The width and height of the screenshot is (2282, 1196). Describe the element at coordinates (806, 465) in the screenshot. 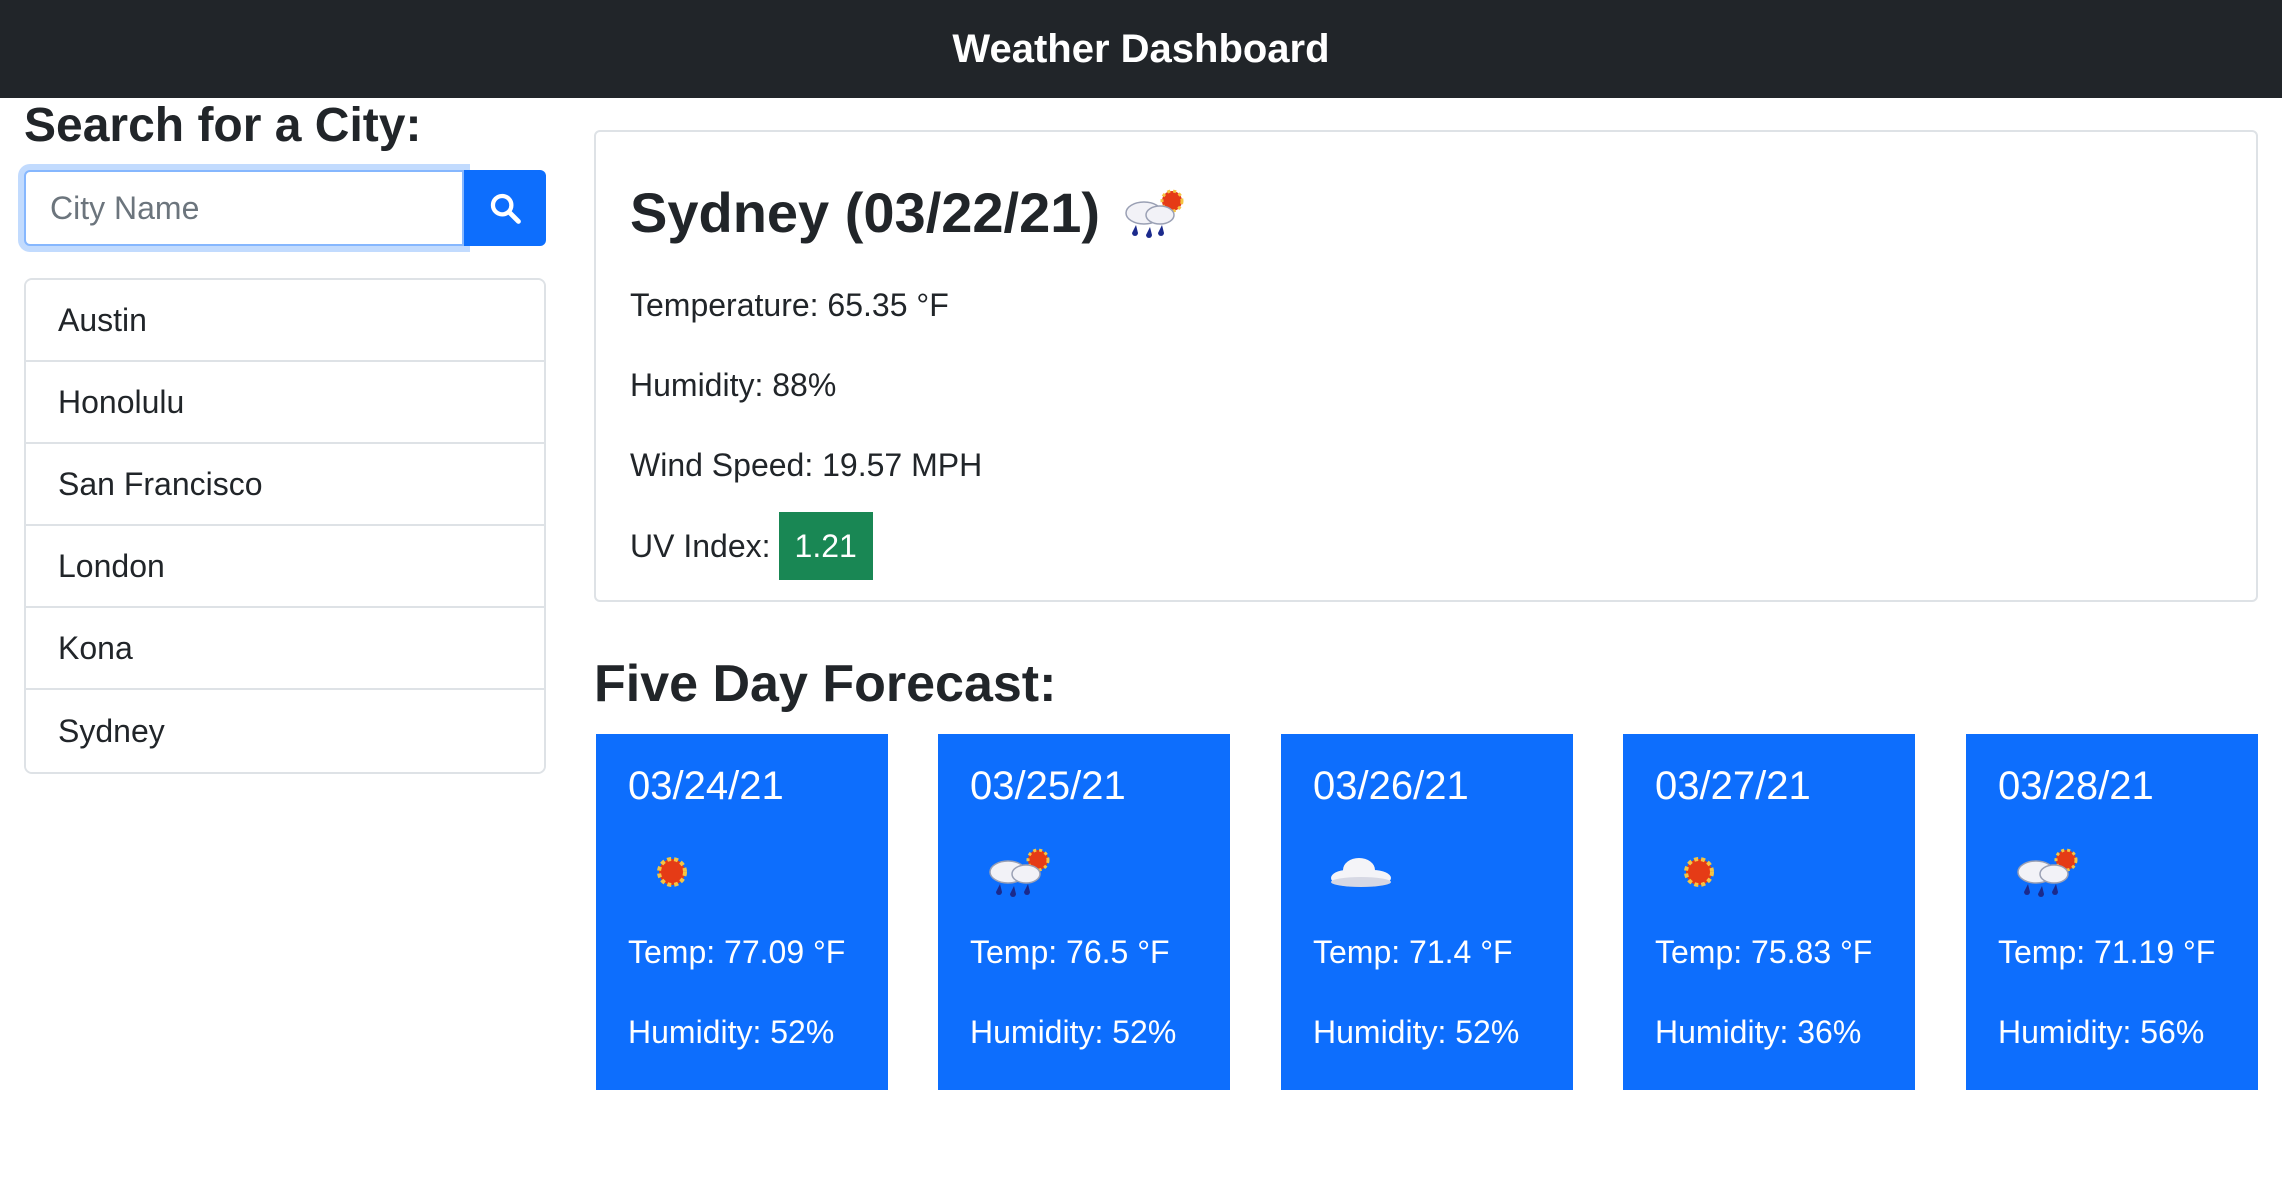

I see `current-wind-speed: Wind Speed: 19.57 MPH` at that location.